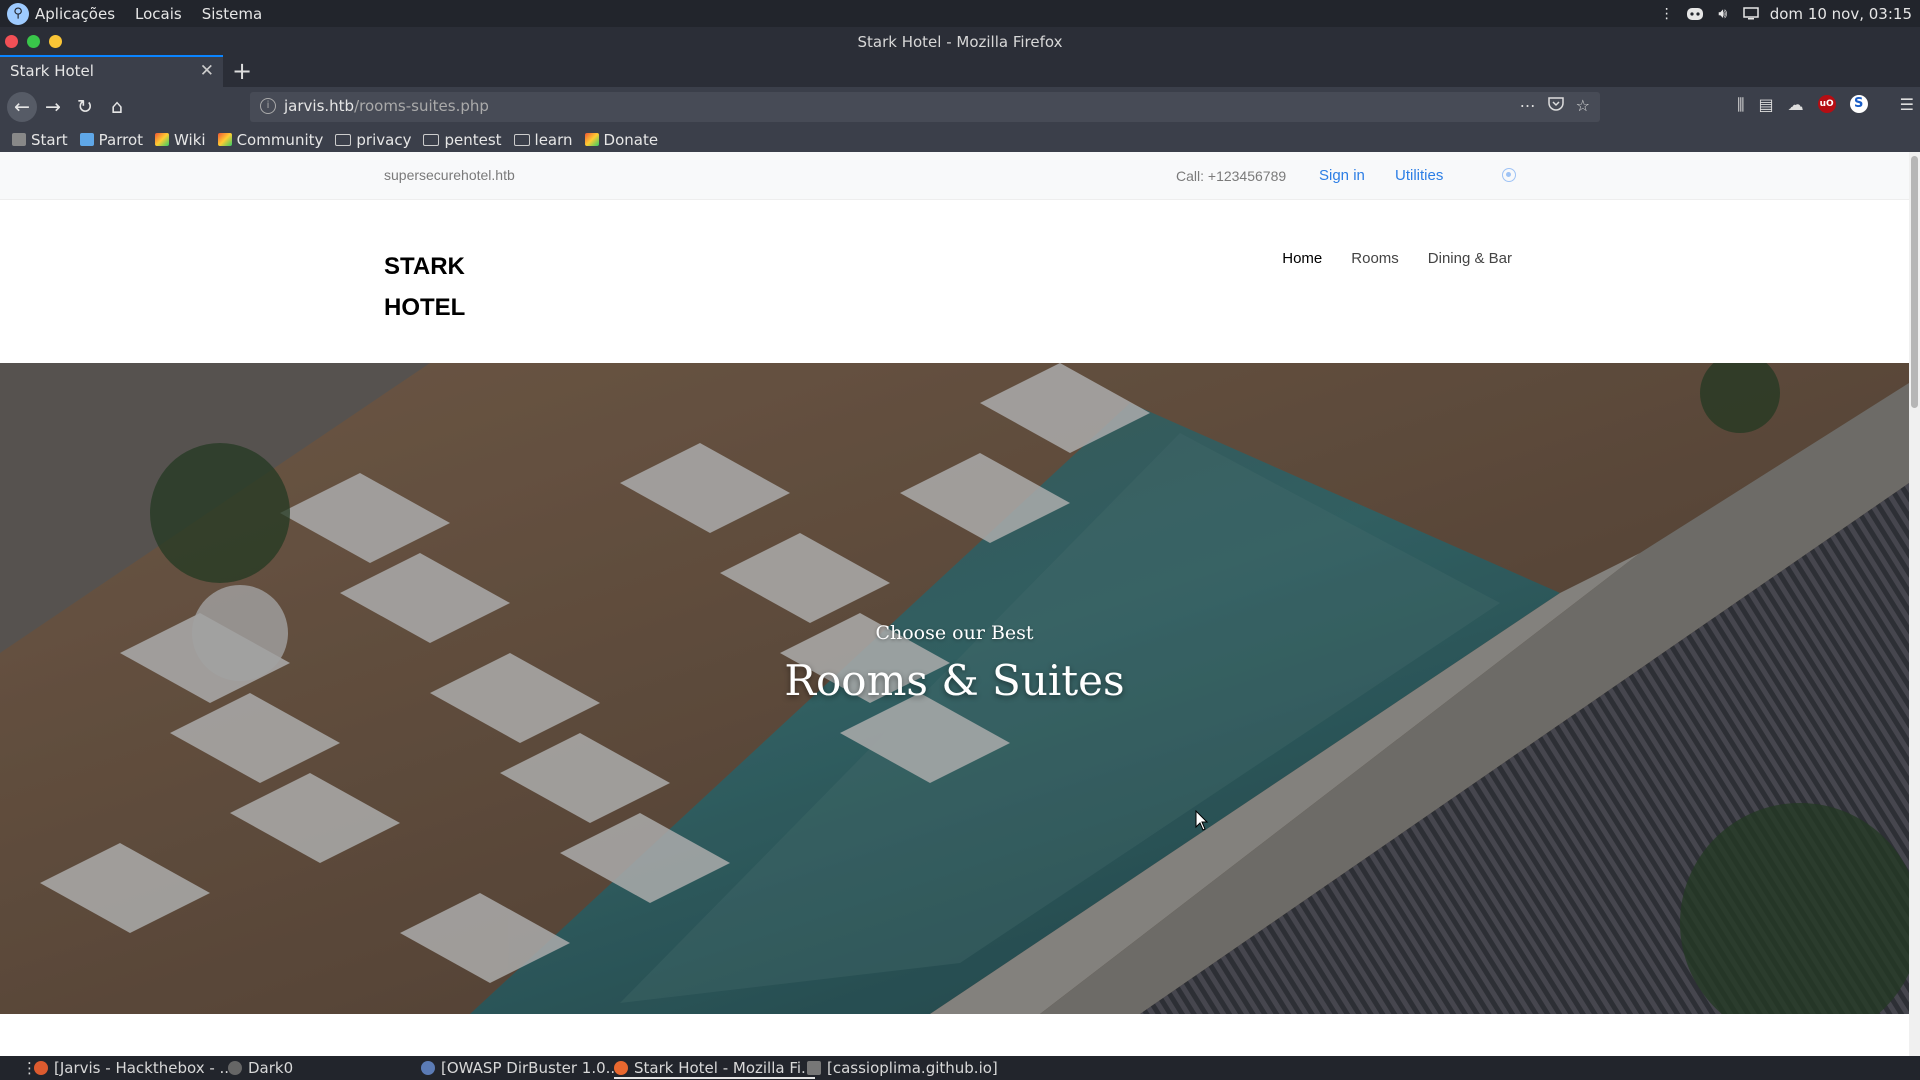 The height and width of the screenshot is (1080, 1920). What do you see at coordinates (40, 140) in the screenshot?
I see `bookmark-start: Start` at bounding box center [40, 140].